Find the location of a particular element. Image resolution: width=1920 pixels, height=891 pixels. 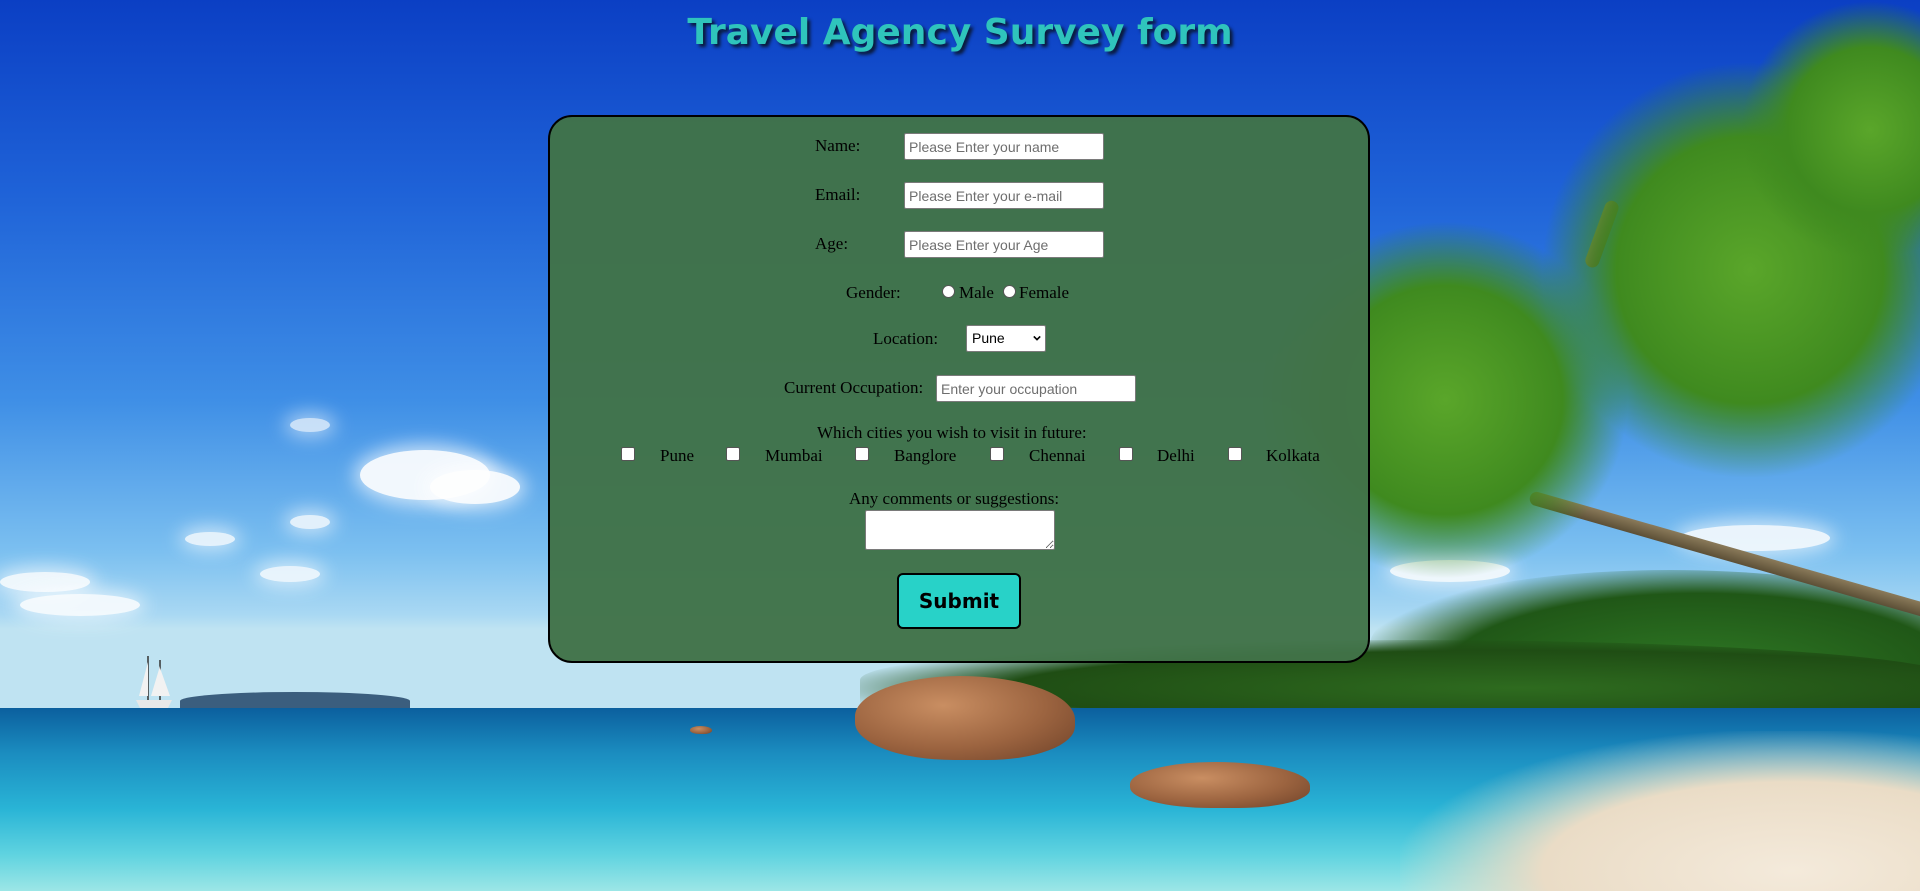

age-input is located at coordinates (1004, 244).